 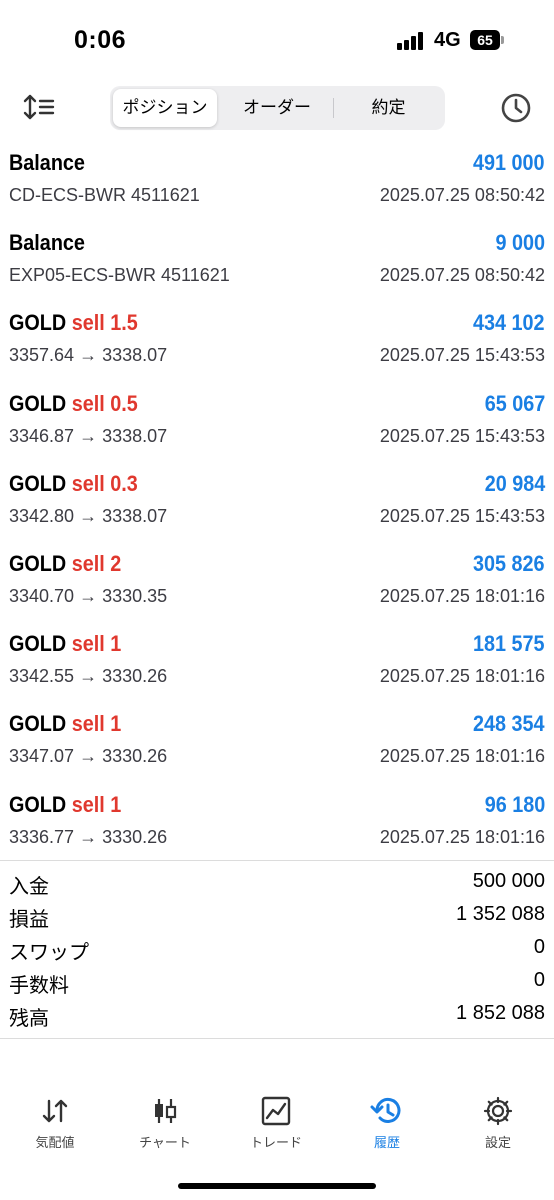 I want to click on tab-label: トレード, so click(x=275, y=1142).